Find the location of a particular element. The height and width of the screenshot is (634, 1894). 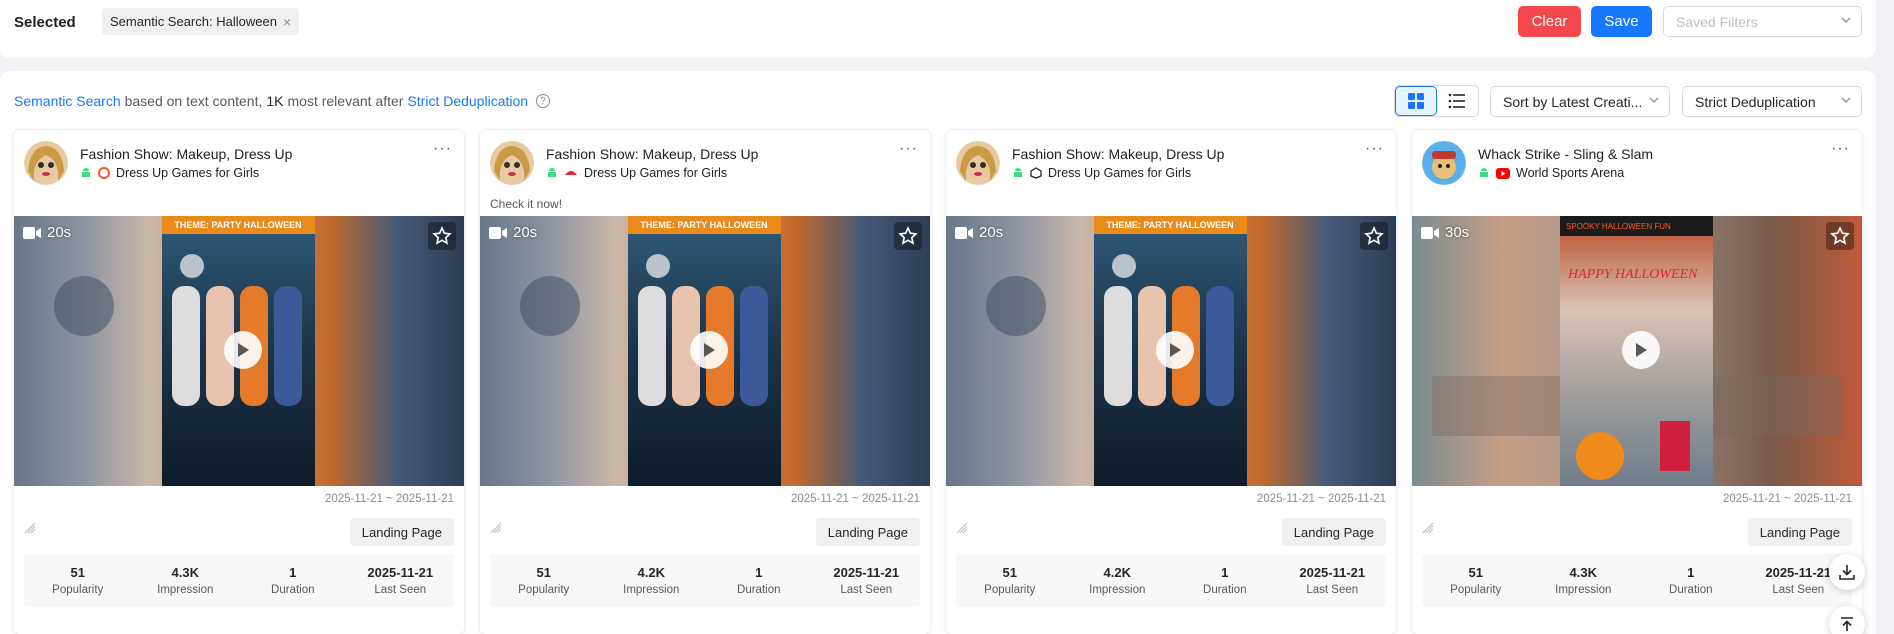

download-button is located at coordinates (1847, 572).